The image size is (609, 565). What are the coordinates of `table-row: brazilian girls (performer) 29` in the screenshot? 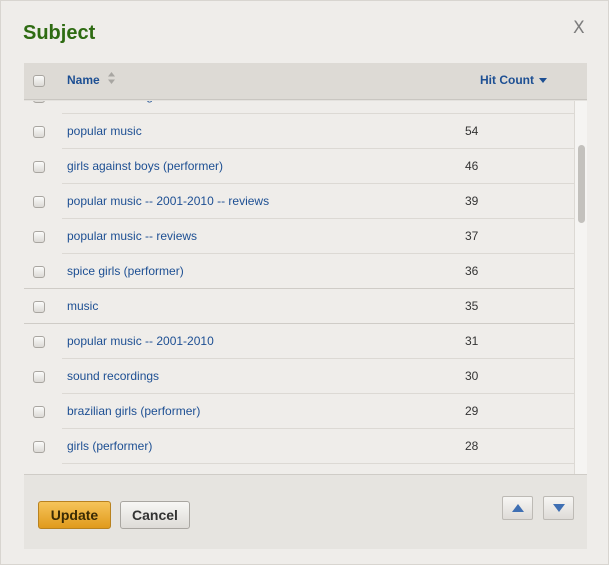 It's located at (299, 411).